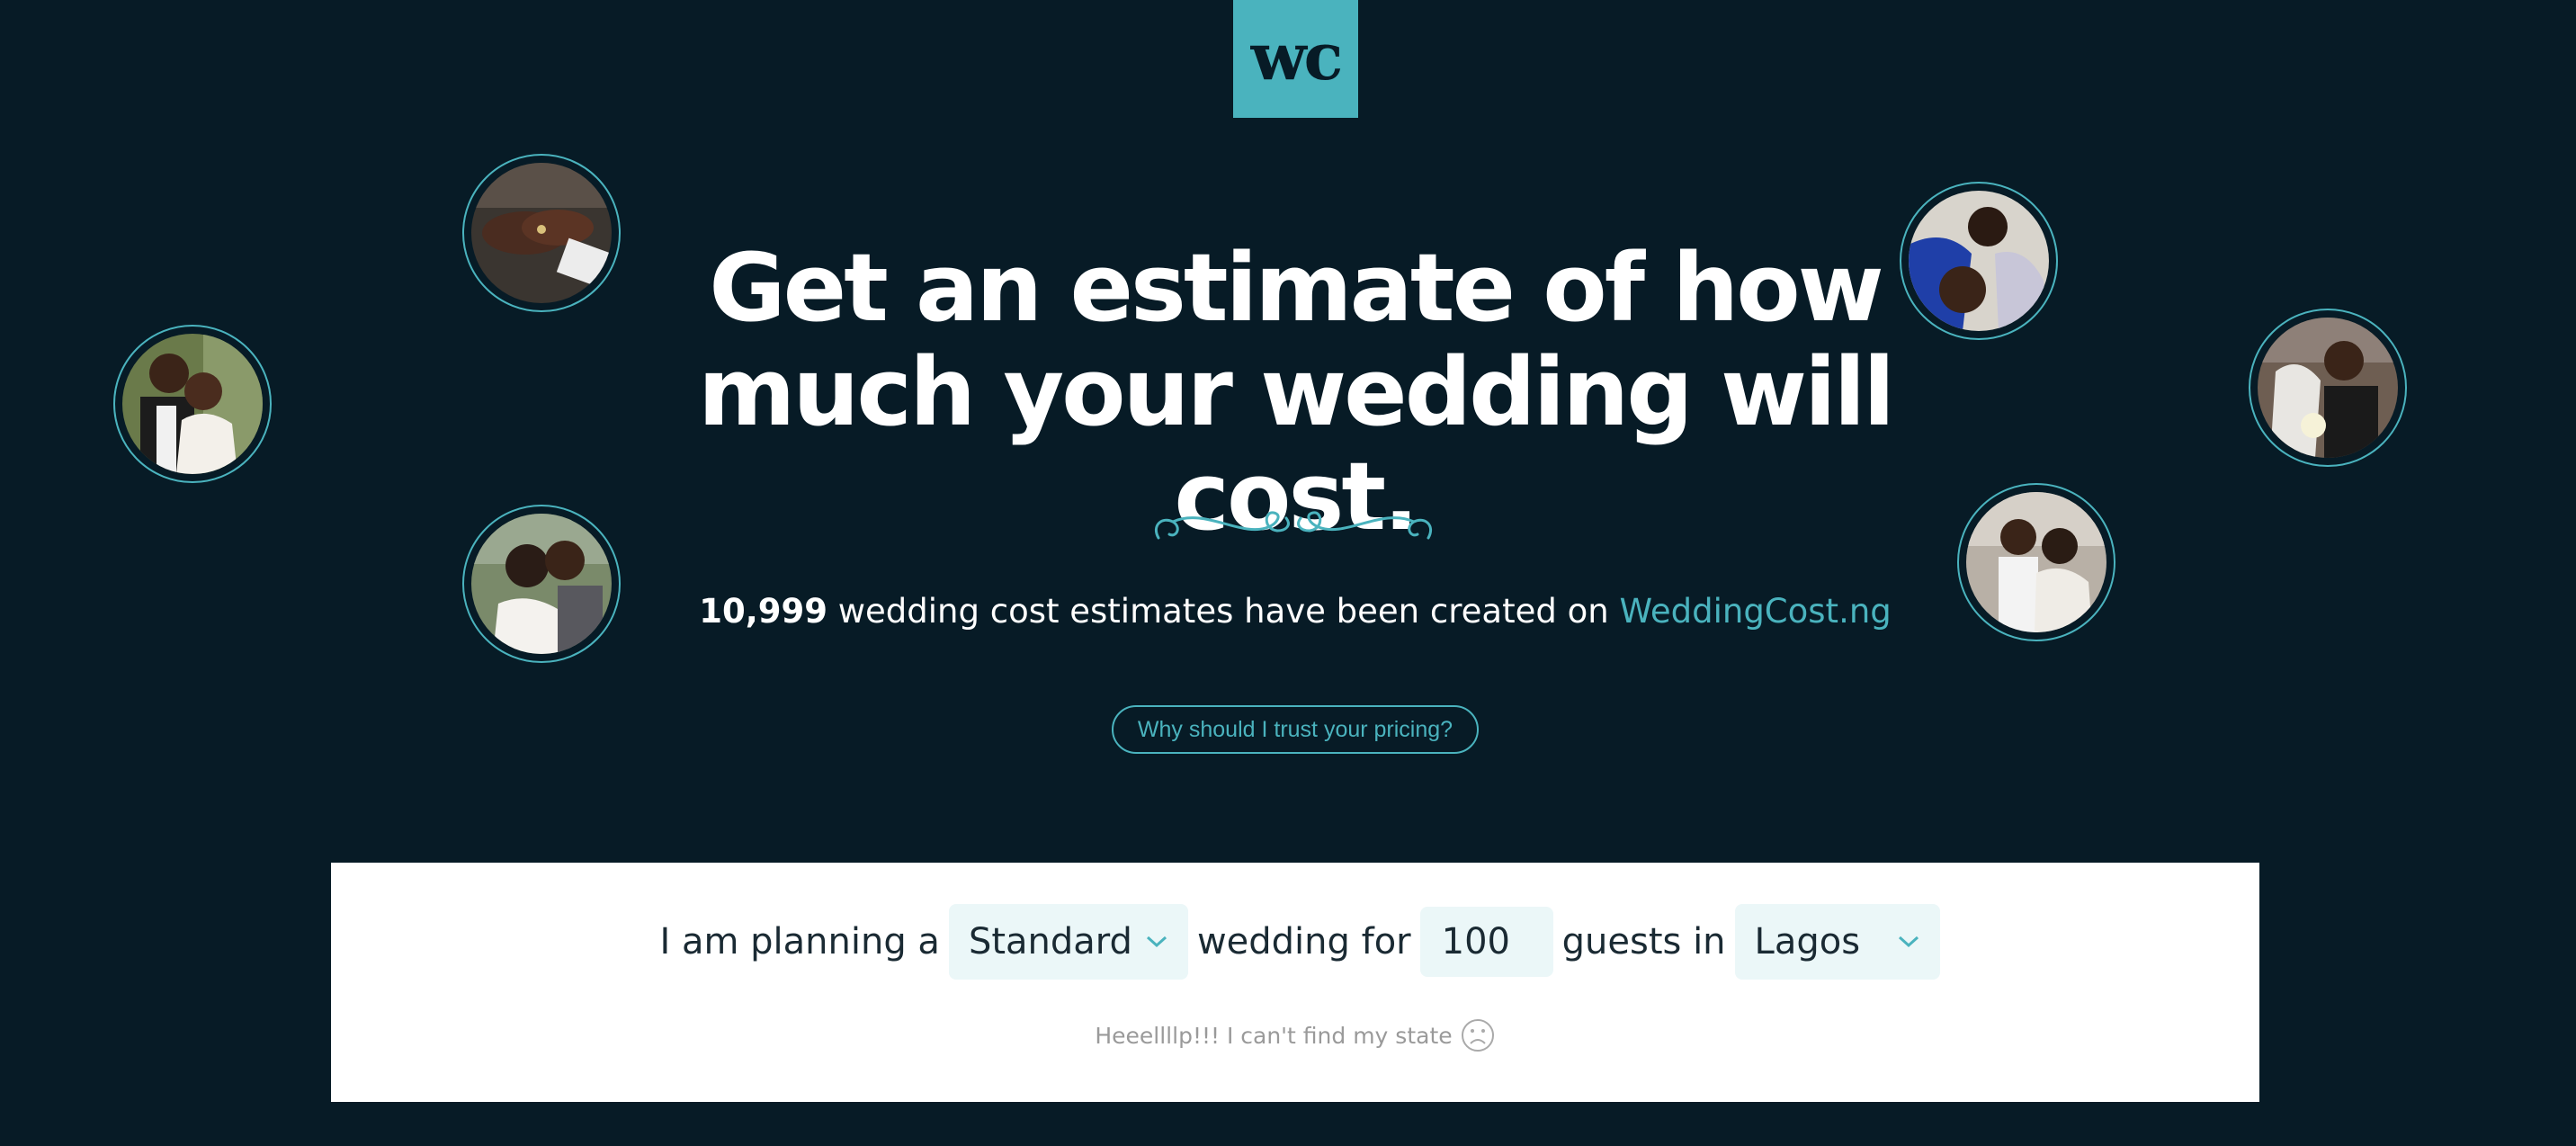 The height and width of the screenshot is (1146, 2576). What do you see at coordinates (799, 942) in the screenshot?
I see `form-prefix-label: I am planning a` at bounding box center [799, 942].